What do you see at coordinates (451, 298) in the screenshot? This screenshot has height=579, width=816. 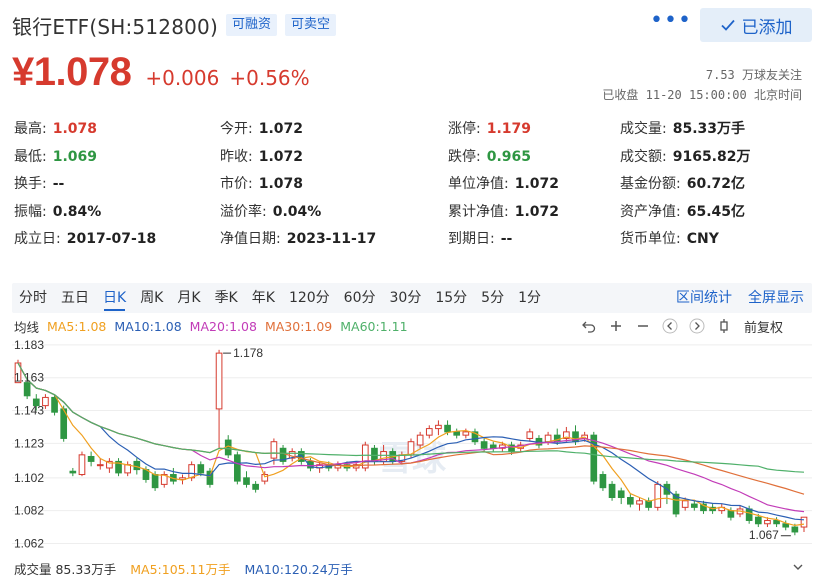 I see `tab-10: 15分` at bounding box center [451, 298].